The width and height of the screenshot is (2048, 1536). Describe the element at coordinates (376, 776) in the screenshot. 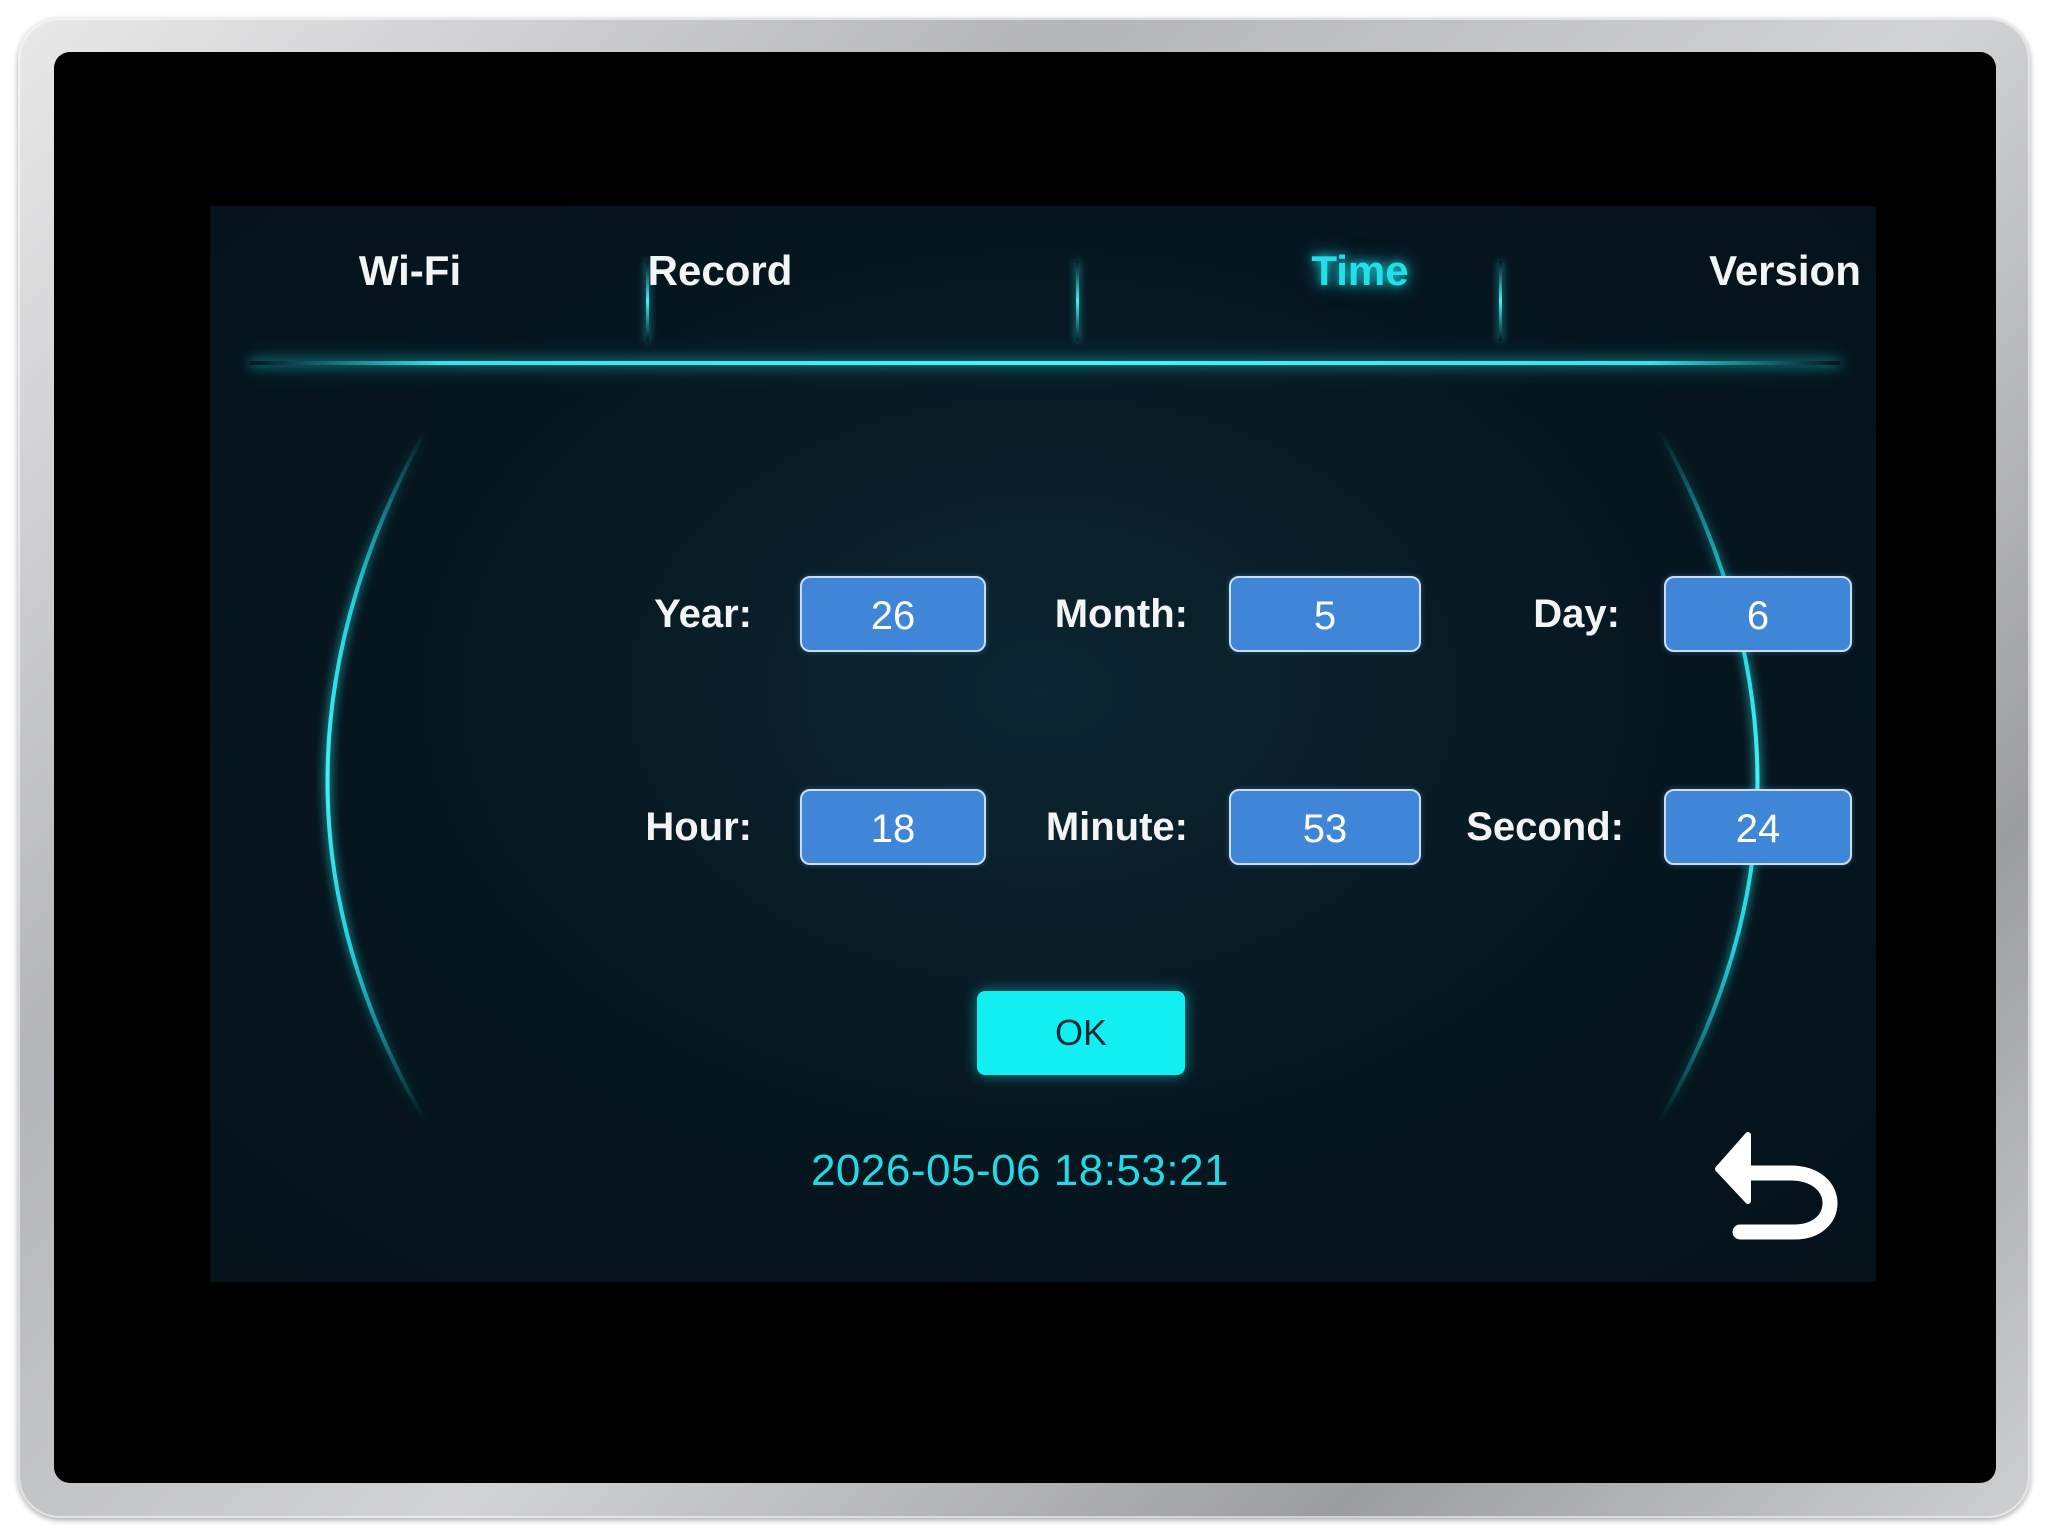

I see `left-arc` at that location.